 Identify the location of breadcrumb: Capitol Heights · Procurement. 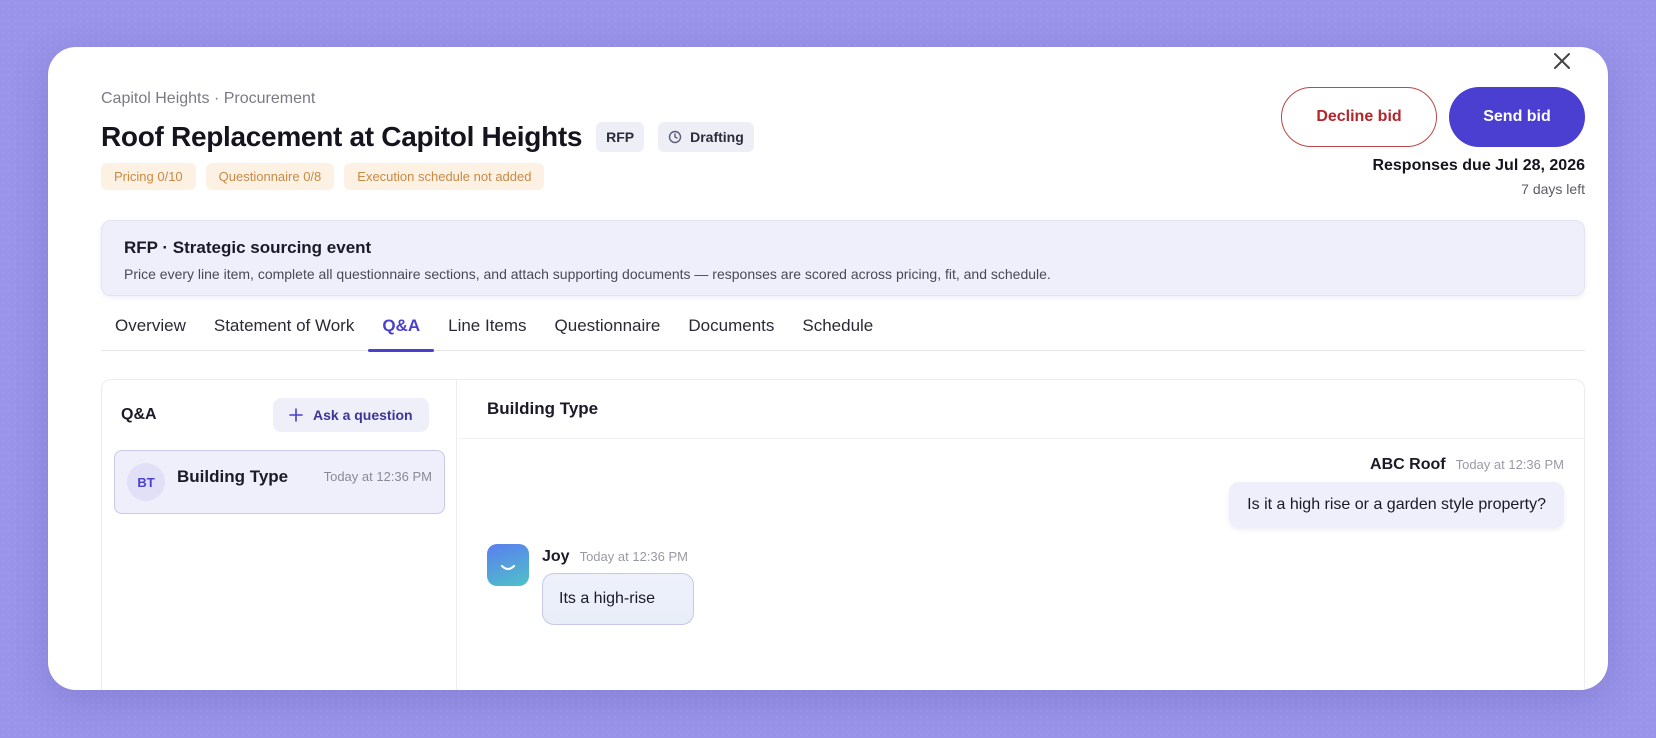
(208, 98).